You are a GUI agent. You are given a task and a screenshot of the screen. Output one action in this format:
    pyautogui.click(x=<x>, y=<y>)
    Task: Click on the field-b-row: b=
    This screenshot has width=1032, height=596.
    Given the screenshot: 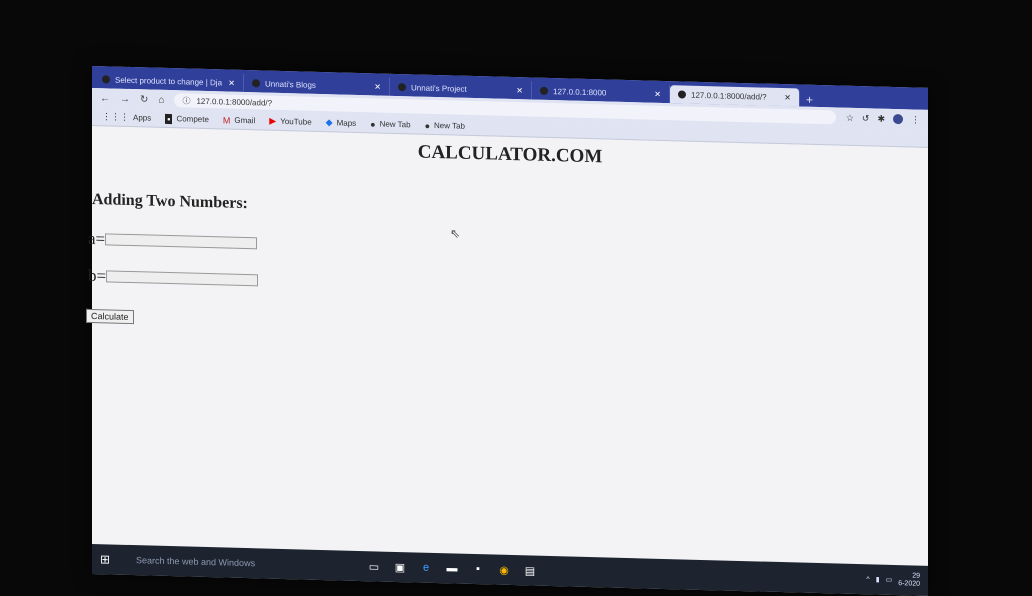 What is the action you would take?
    pyautogui.click(x=173, y=277)
    